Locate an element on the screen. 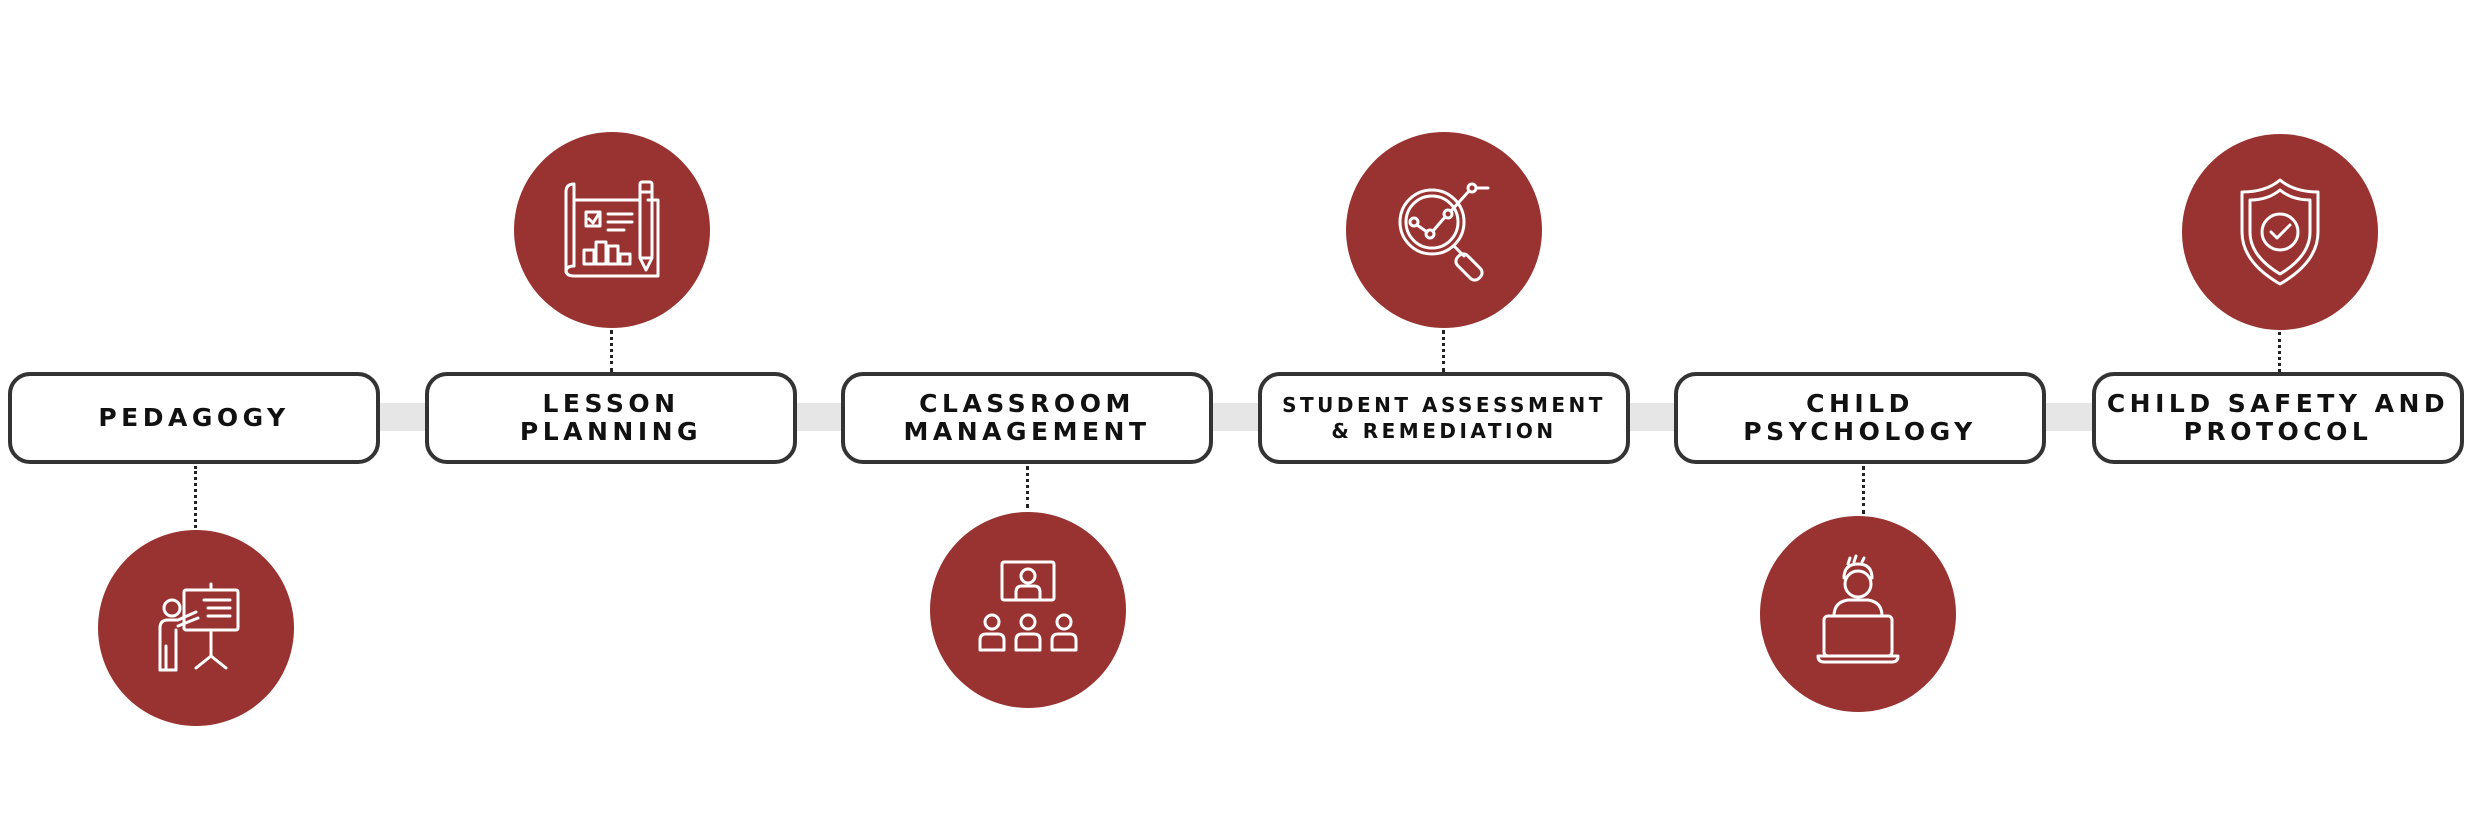 Image resolution: width=2480 pixels, height=836 pixels. child-psychology-circle is located at coordinates (1858, 614).